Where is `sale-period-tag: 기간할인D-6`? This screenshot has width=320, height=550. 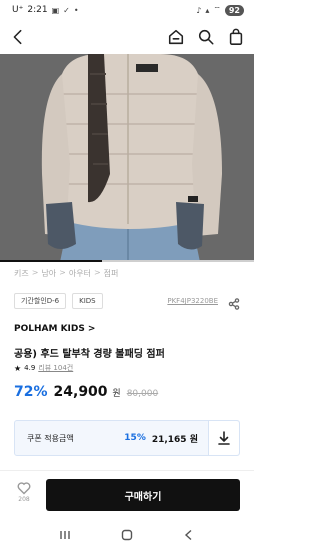
sale-period-tag: 기간할인D-6 is located at coordinates (40, 301).